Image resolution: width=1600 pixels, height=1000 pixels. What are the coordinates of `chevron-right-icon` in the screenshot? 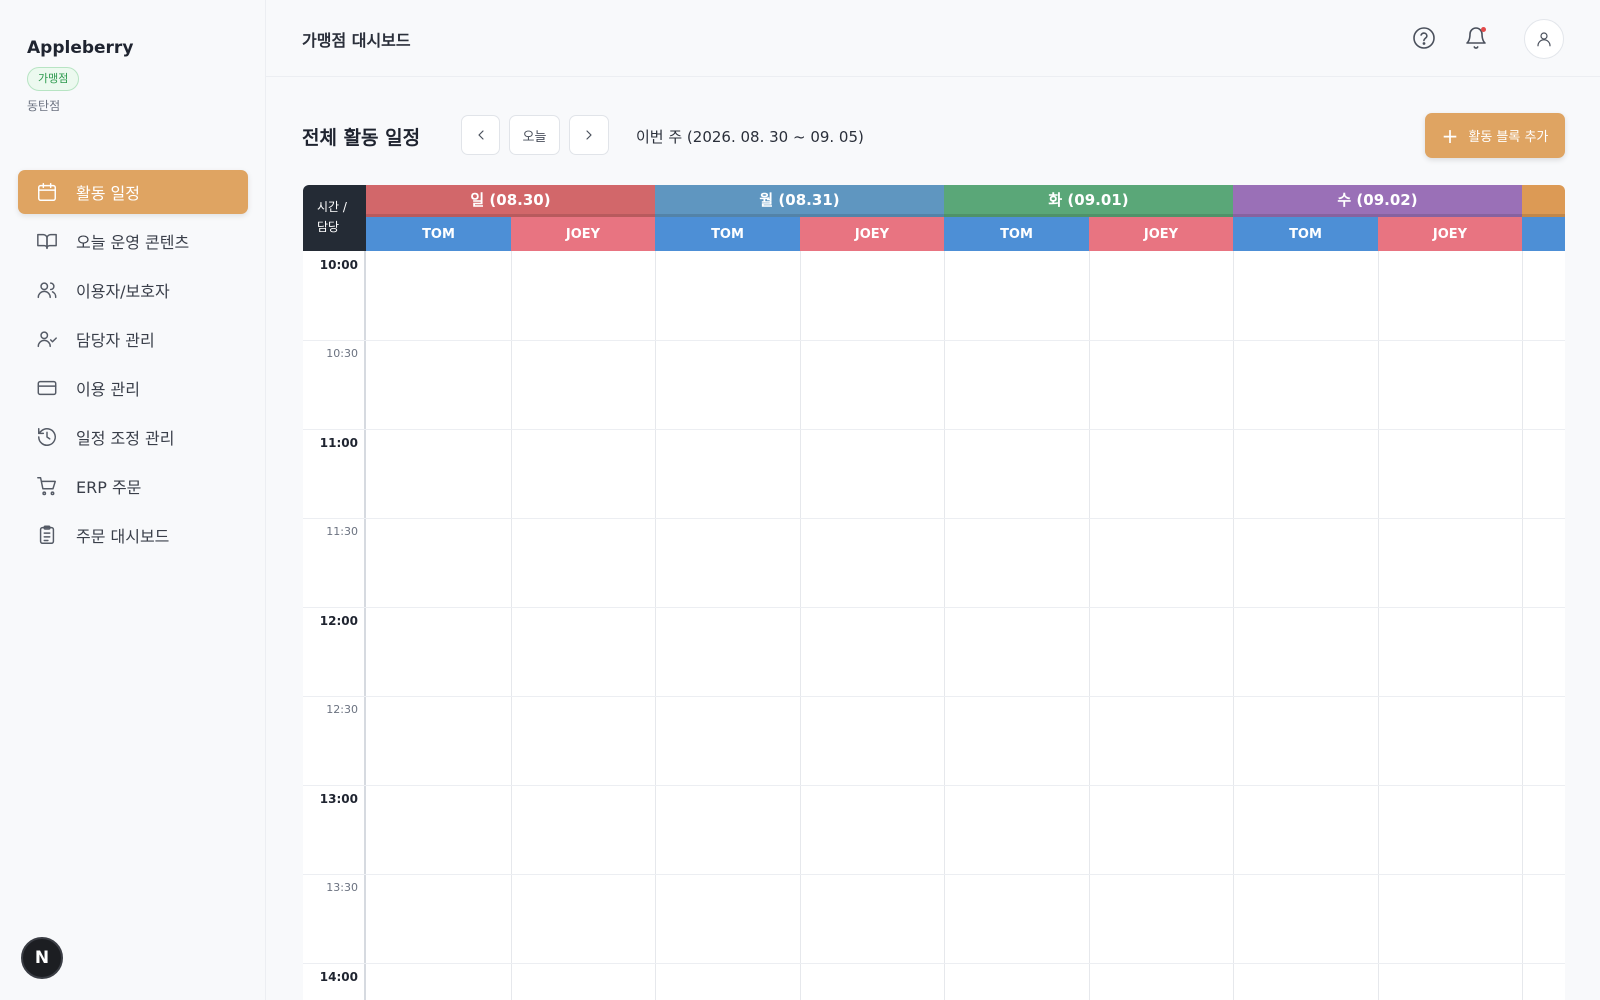 It's located at (589, 135).